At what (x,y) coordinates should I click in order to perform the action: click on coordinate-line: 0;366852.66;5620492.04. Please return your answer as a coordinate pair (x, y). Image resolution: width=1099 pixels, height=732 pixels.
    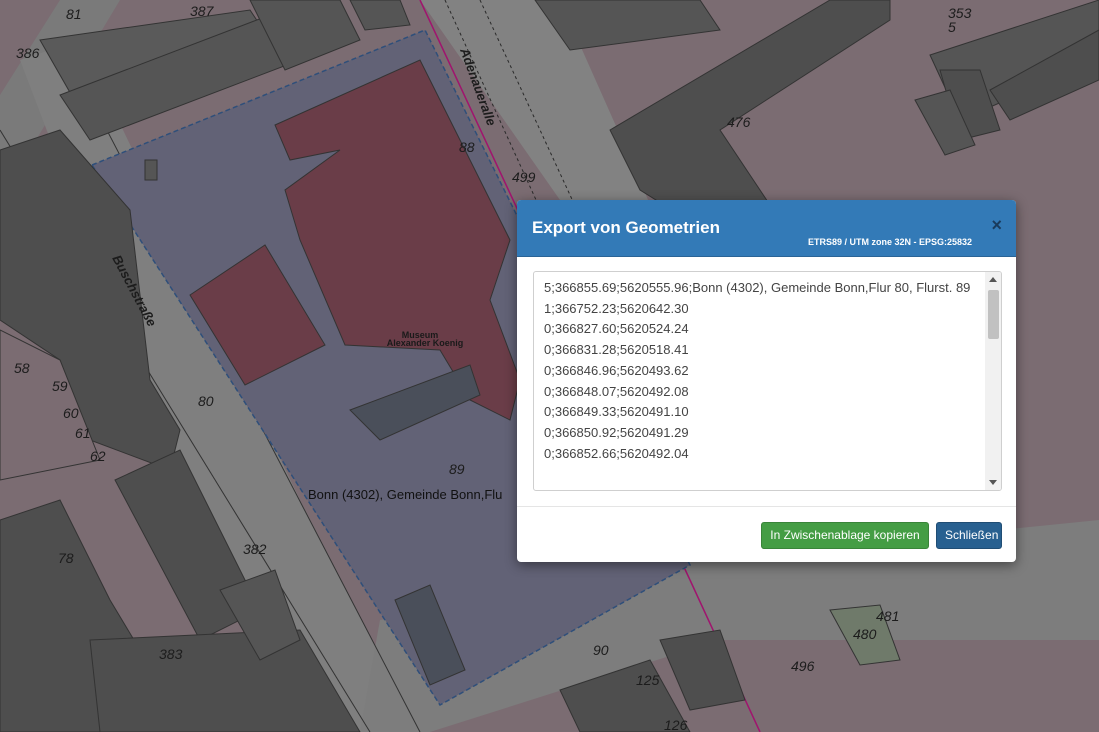
    Looking at the image, I should click on (616, 453).